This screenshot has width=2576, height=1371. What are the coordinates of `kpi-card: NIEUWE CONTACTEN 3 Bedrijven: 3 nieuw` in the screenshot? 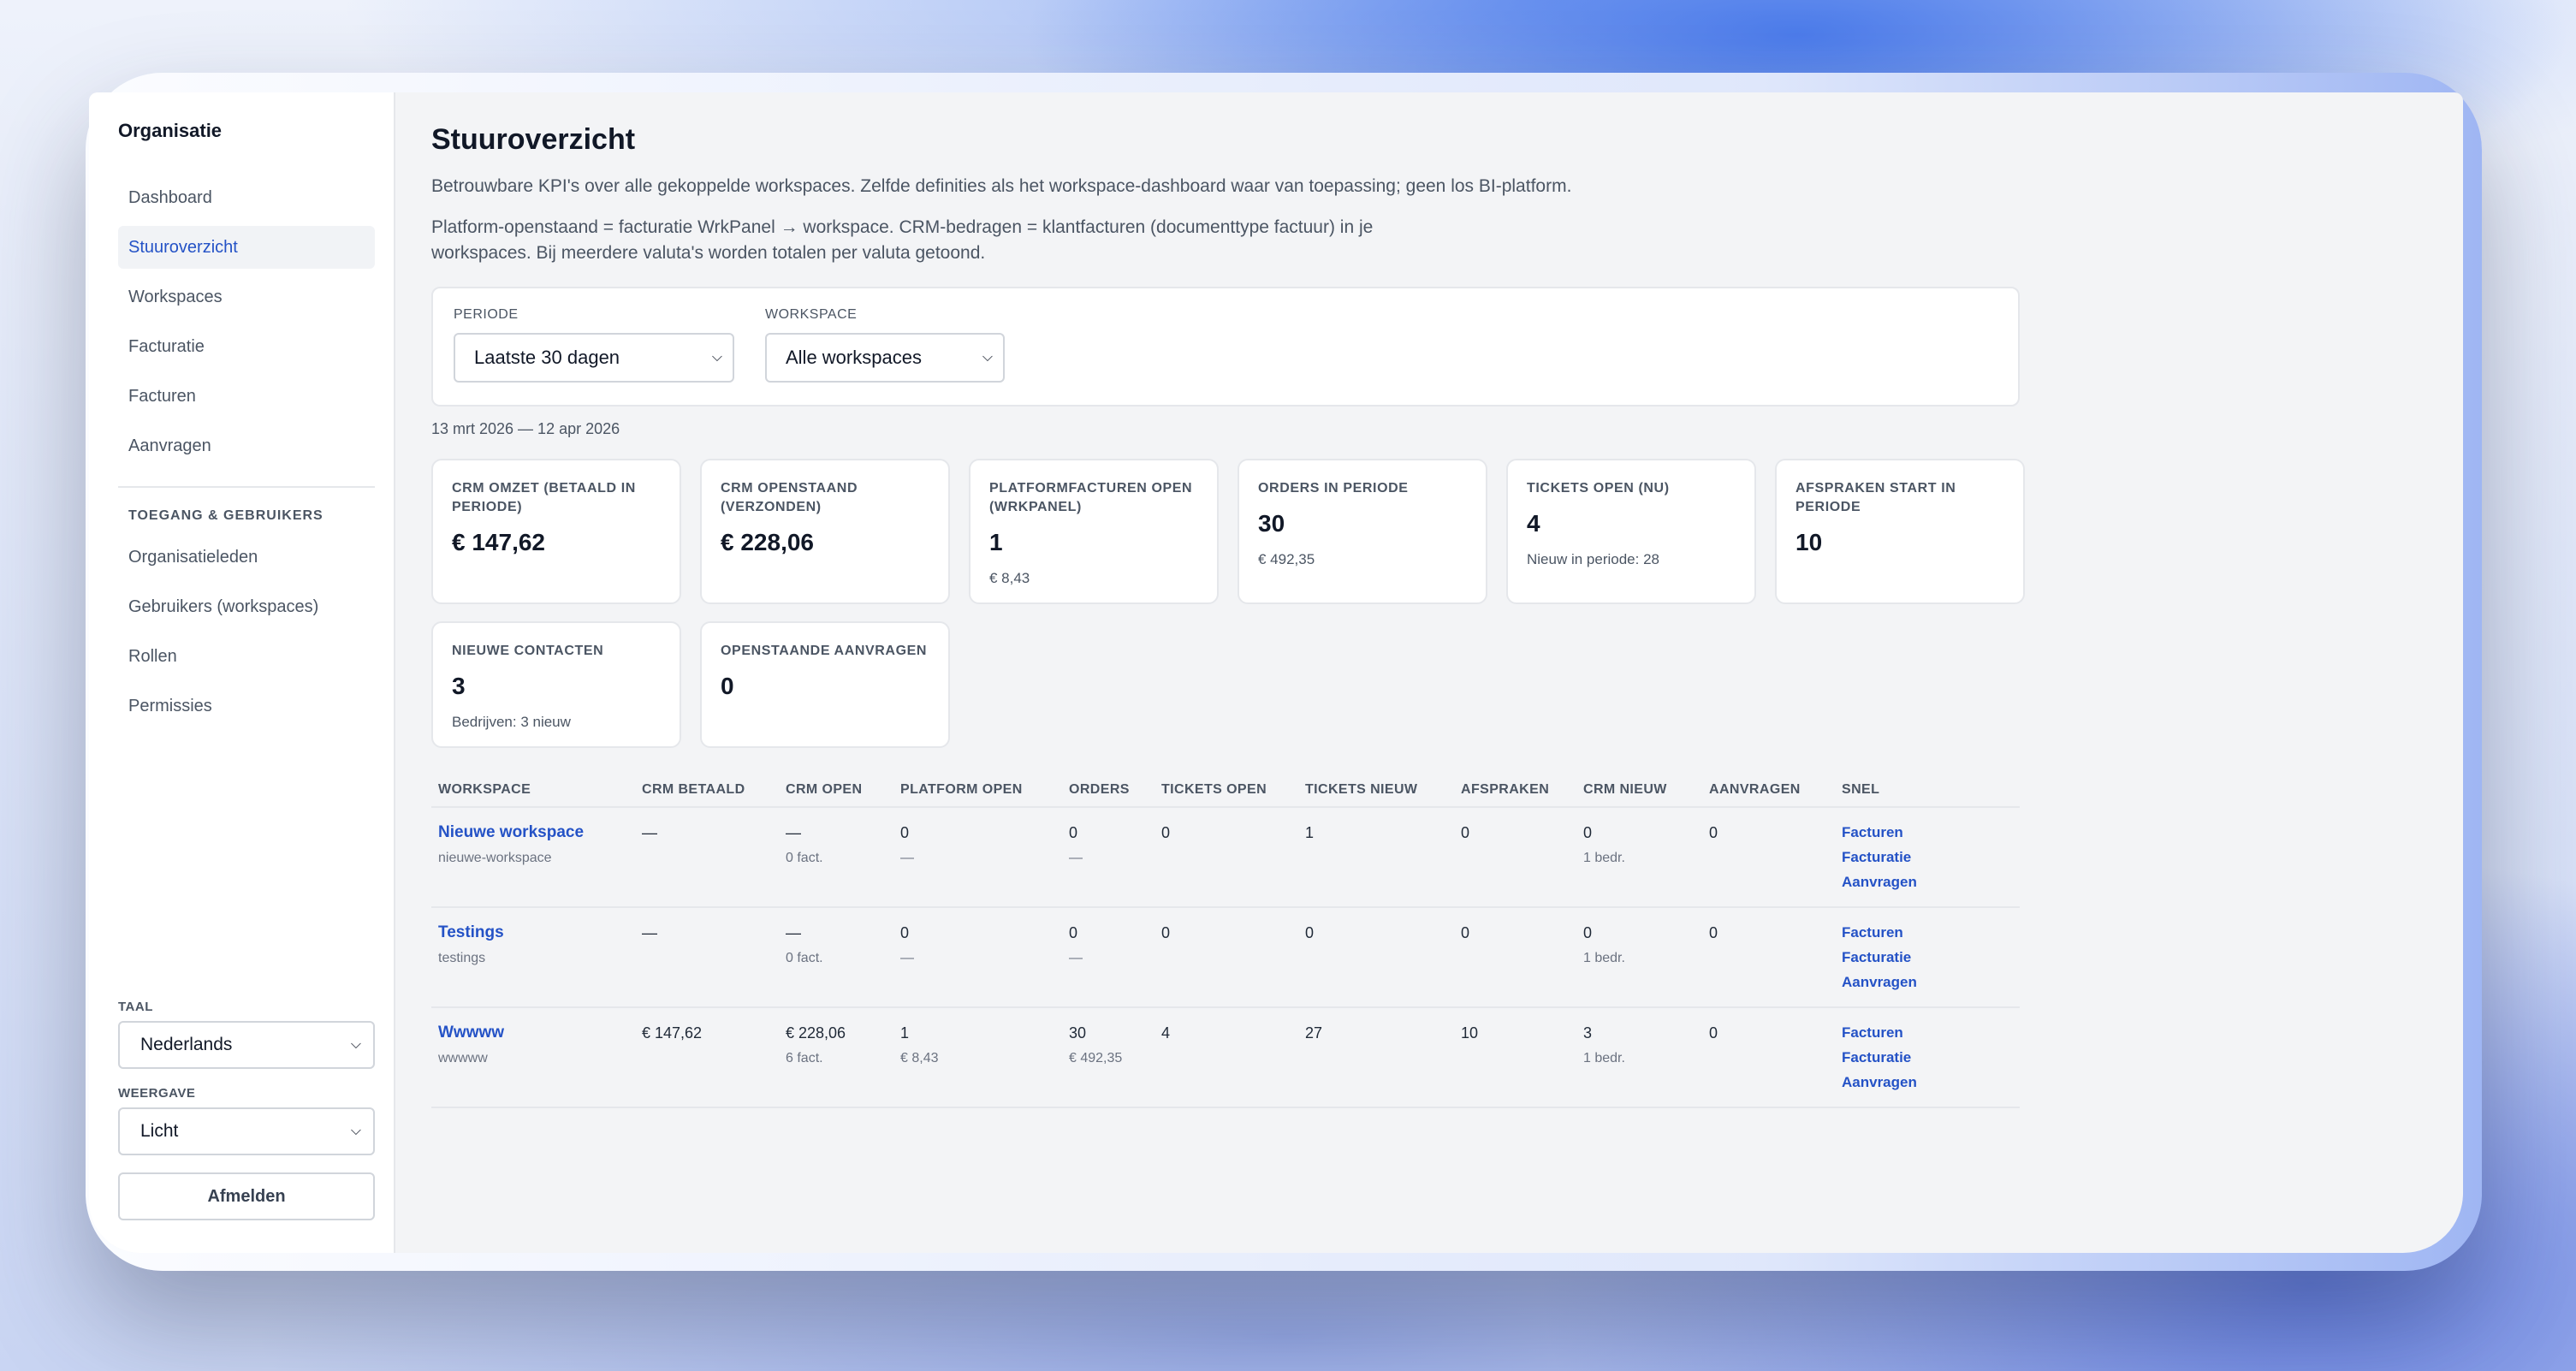 It's located at (556, 684).